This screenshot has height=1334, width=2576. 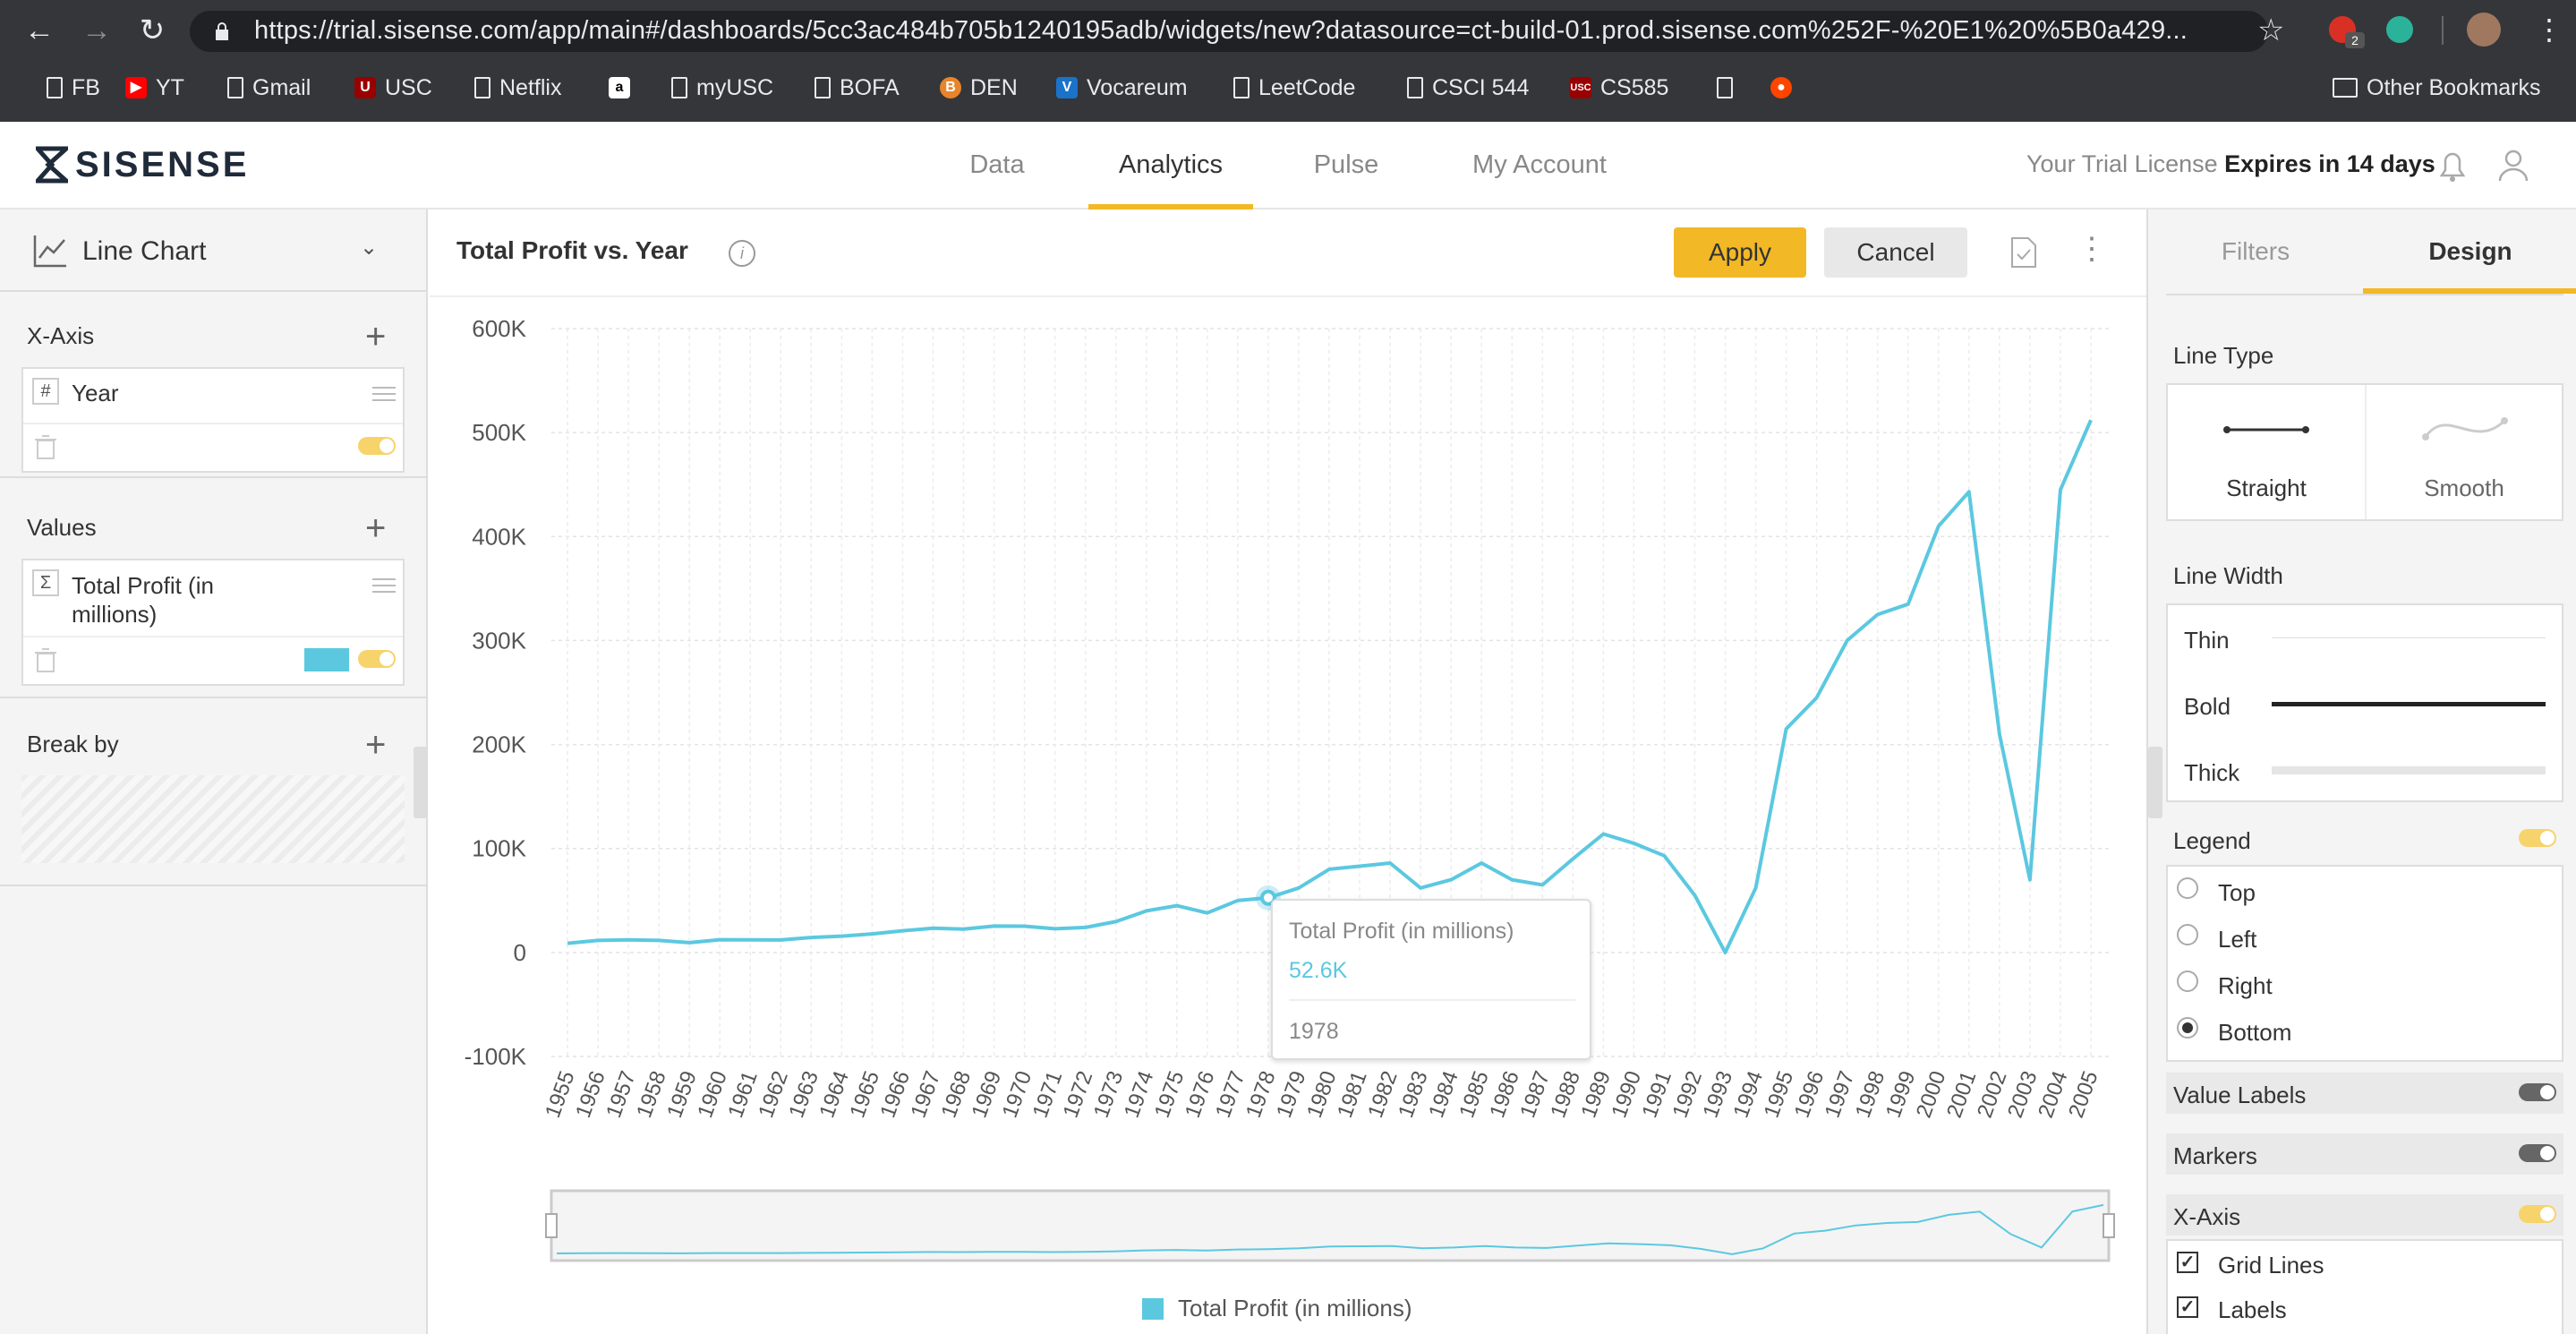 I want to click on reload-icon: ↻, so click(x=152, y=31).